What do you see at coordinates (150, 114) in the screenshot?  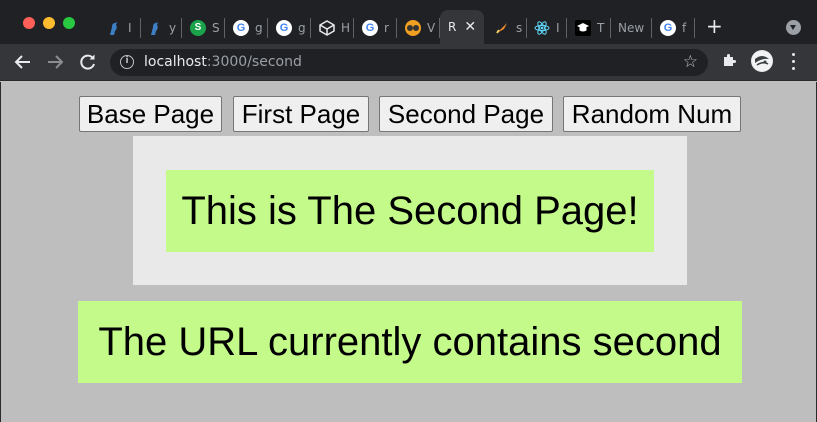 I see `base-page-button: Base Page` at bounding box center [150, 114].